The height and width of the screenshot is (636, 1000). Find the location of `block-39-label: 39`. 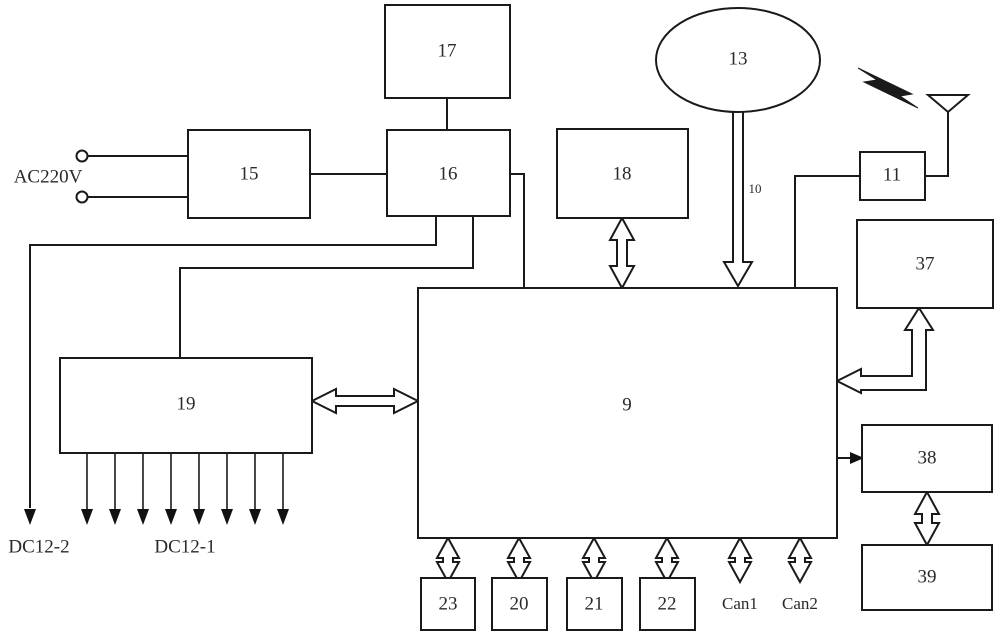

block-39-label: 39 is located at coordinates (927, 576).